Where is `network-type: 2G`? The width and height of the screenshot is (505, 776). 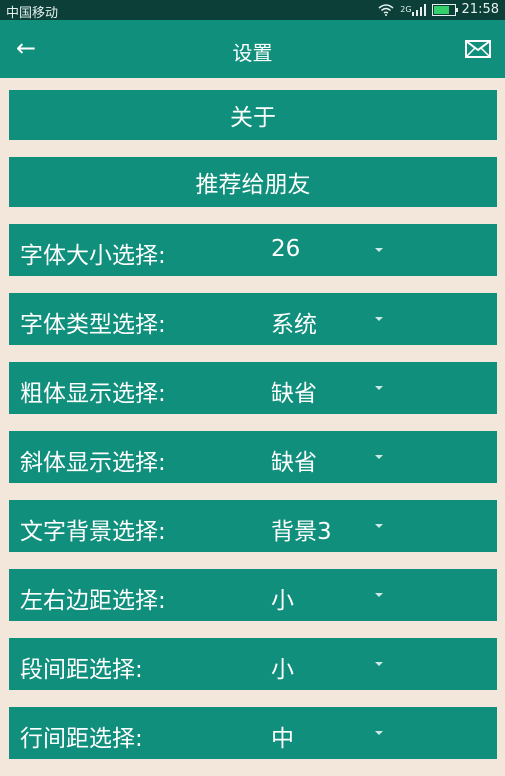 network-type: 2G is located at coordinates (406, 9).